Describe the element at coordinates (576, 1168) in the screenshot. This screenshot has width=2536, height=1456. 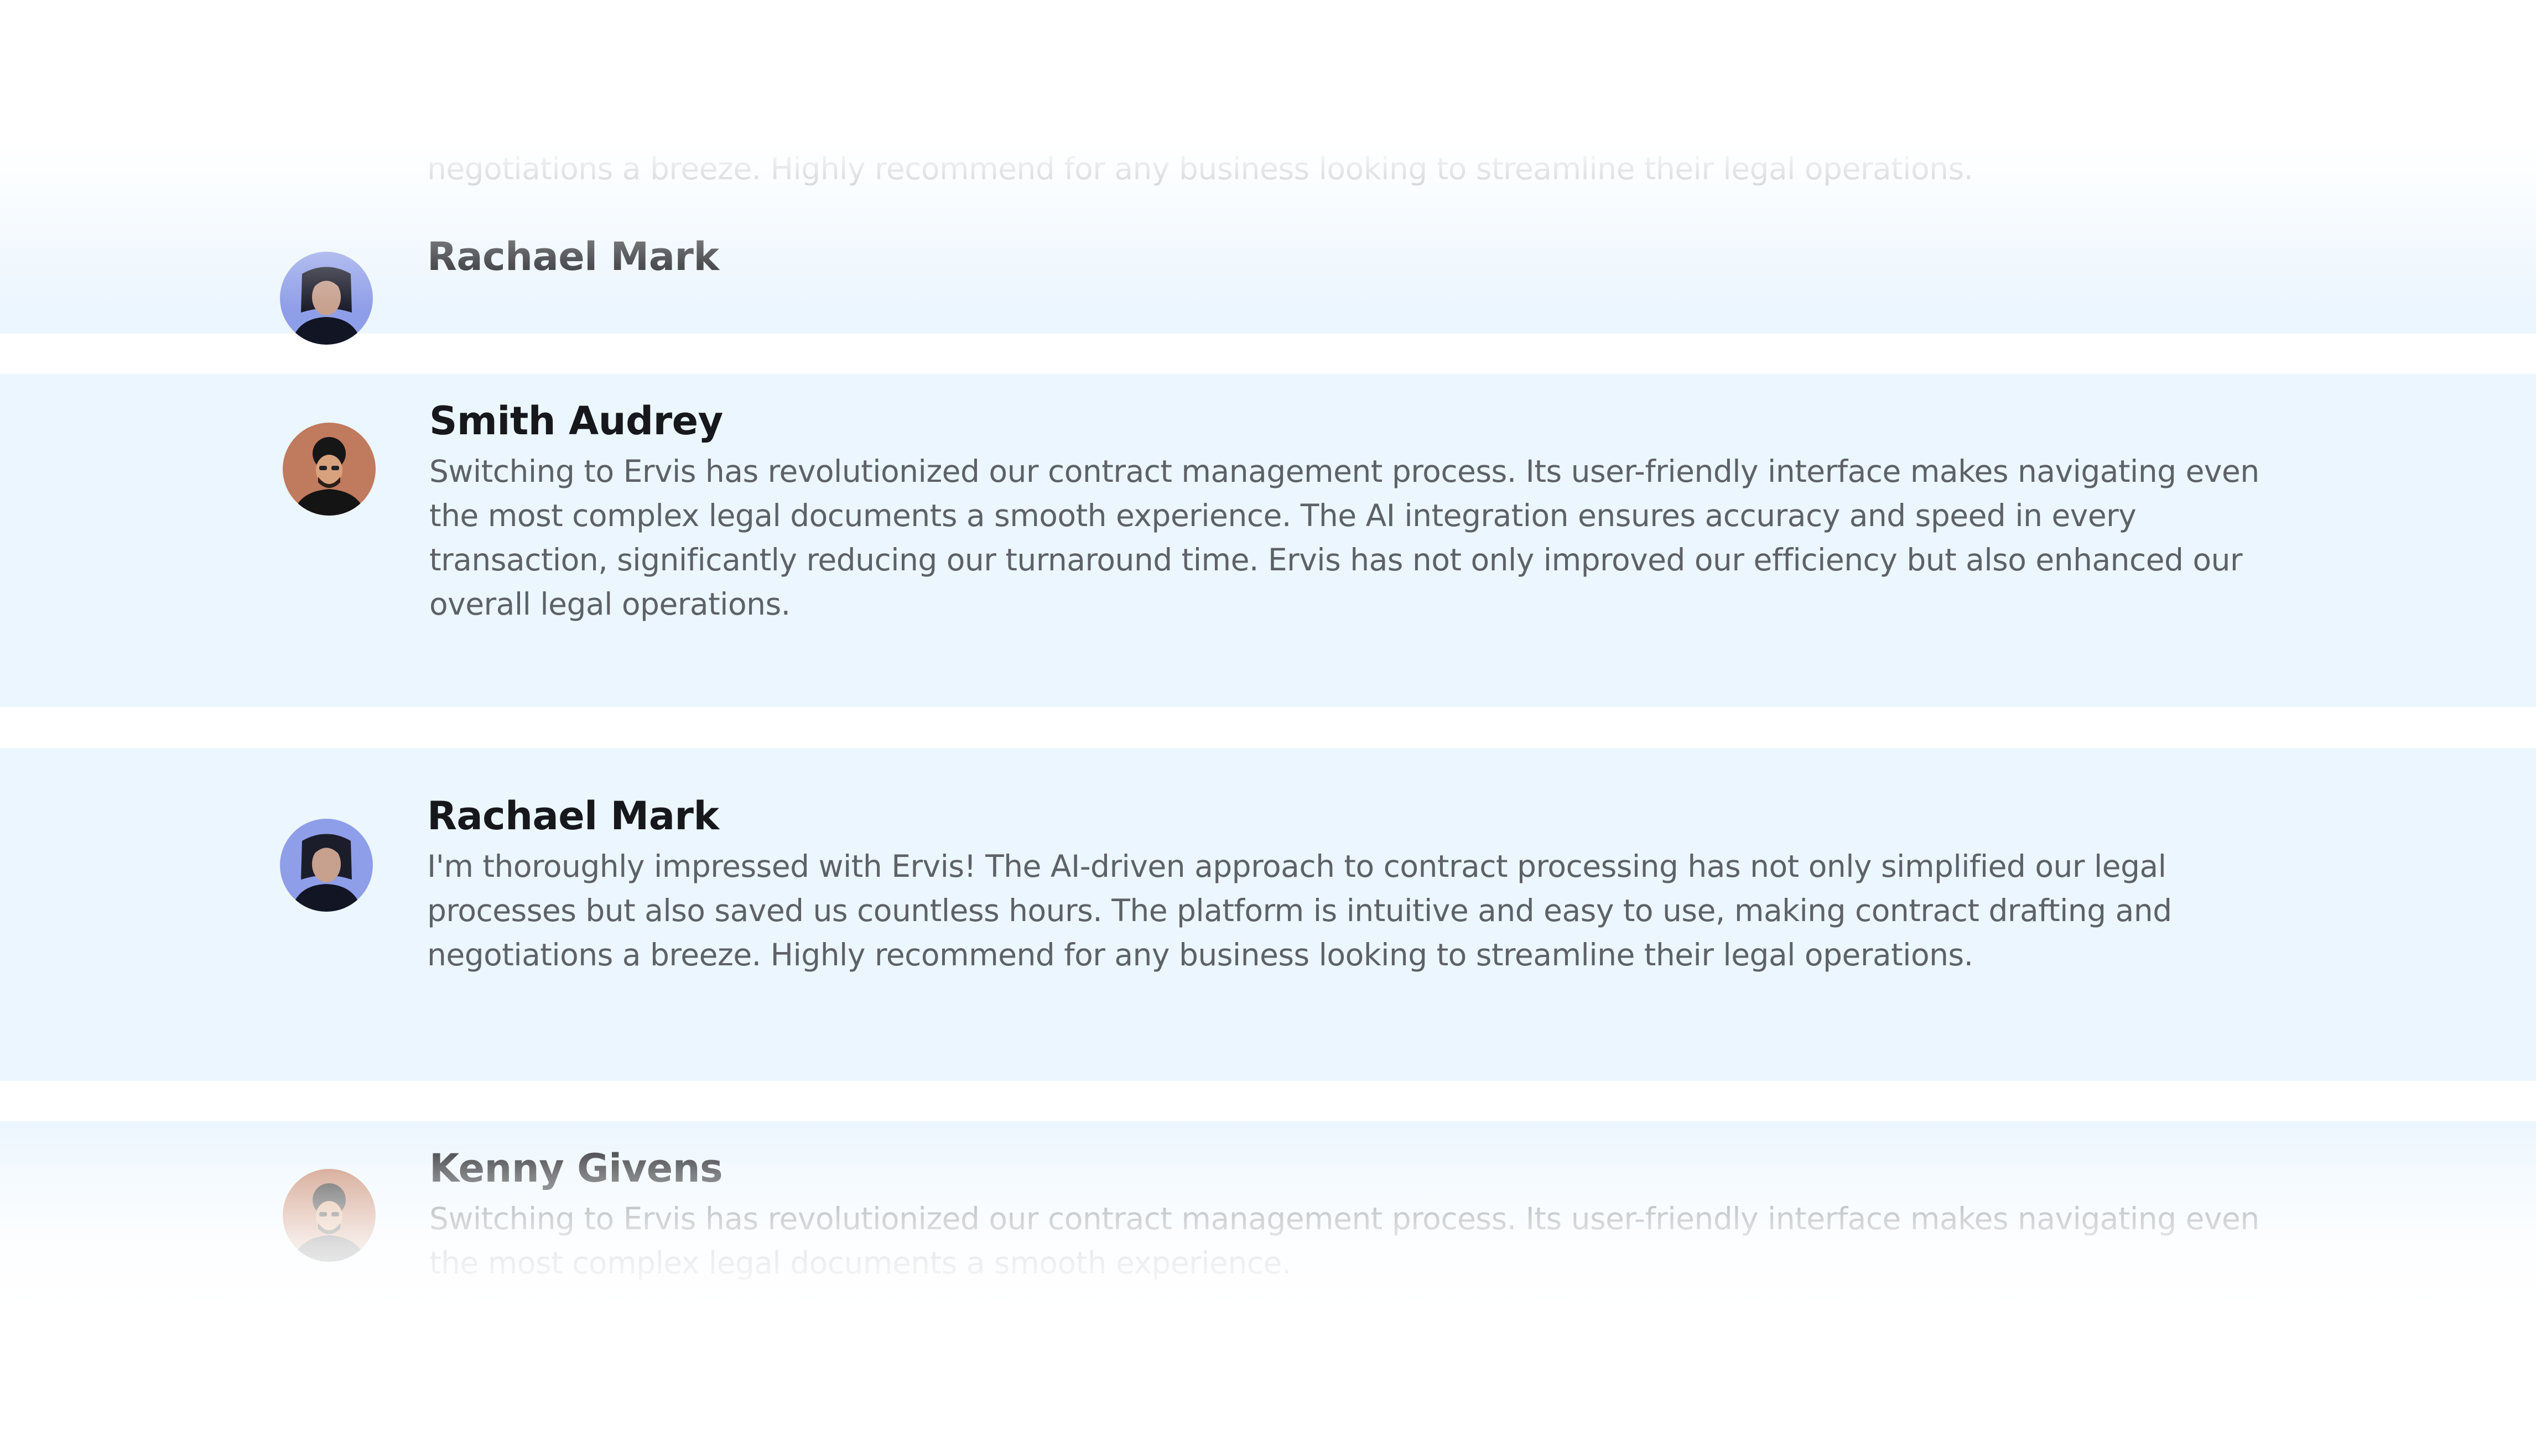
I see `testimonial-author-name: Kenny Givens` at that location.